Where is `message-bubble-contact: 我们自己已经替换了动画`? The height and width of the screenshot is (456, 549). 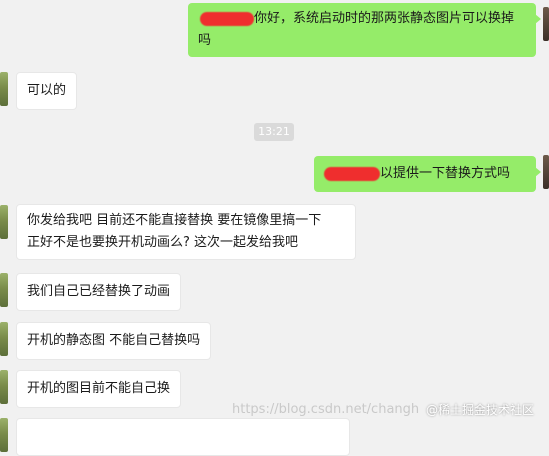 message-bubble-contact: 我们自己已经替换了动画 is located at coordinates (99, 292).